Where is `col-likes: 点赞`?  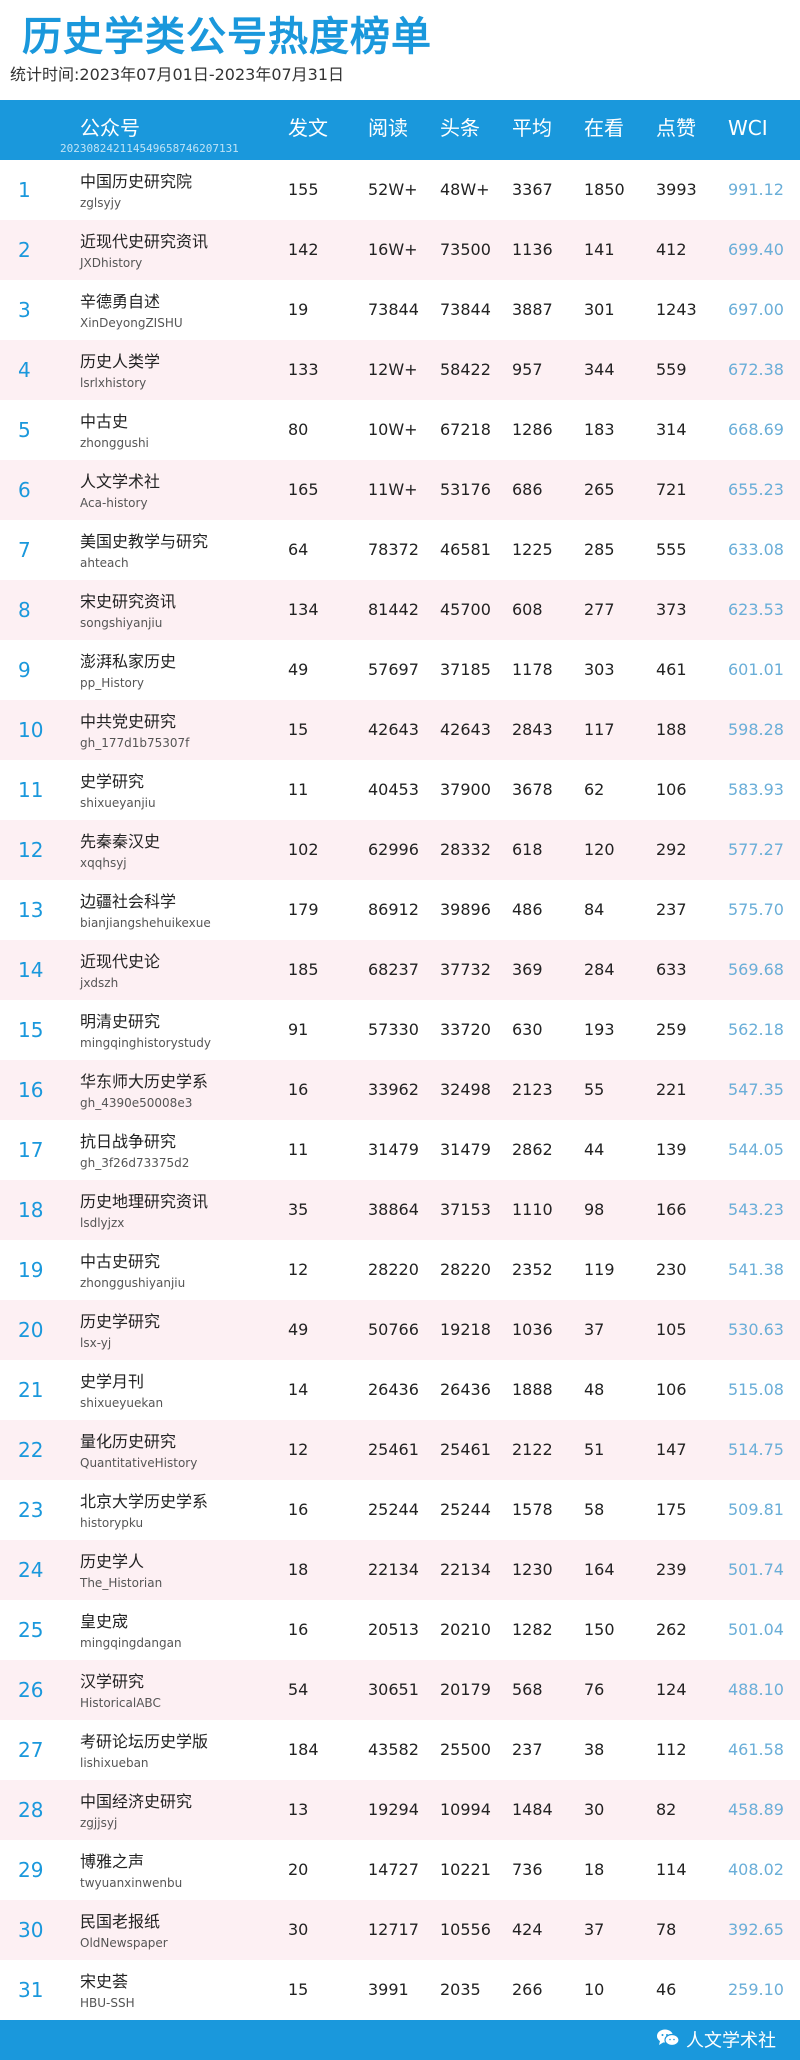
col-likes: 点赞 is located at coordinates (676, 128).